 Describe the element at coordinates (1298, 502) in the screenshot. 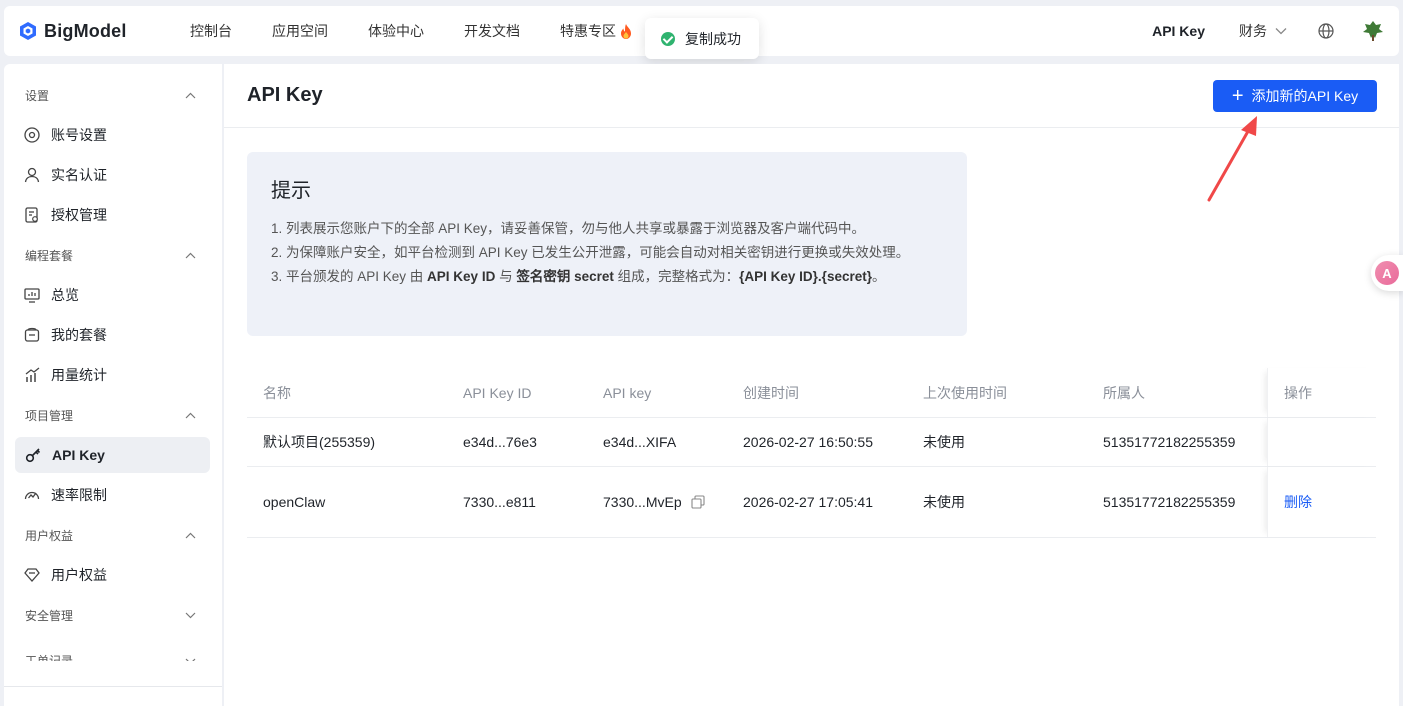

I see `delete-link: 删除` at that location.